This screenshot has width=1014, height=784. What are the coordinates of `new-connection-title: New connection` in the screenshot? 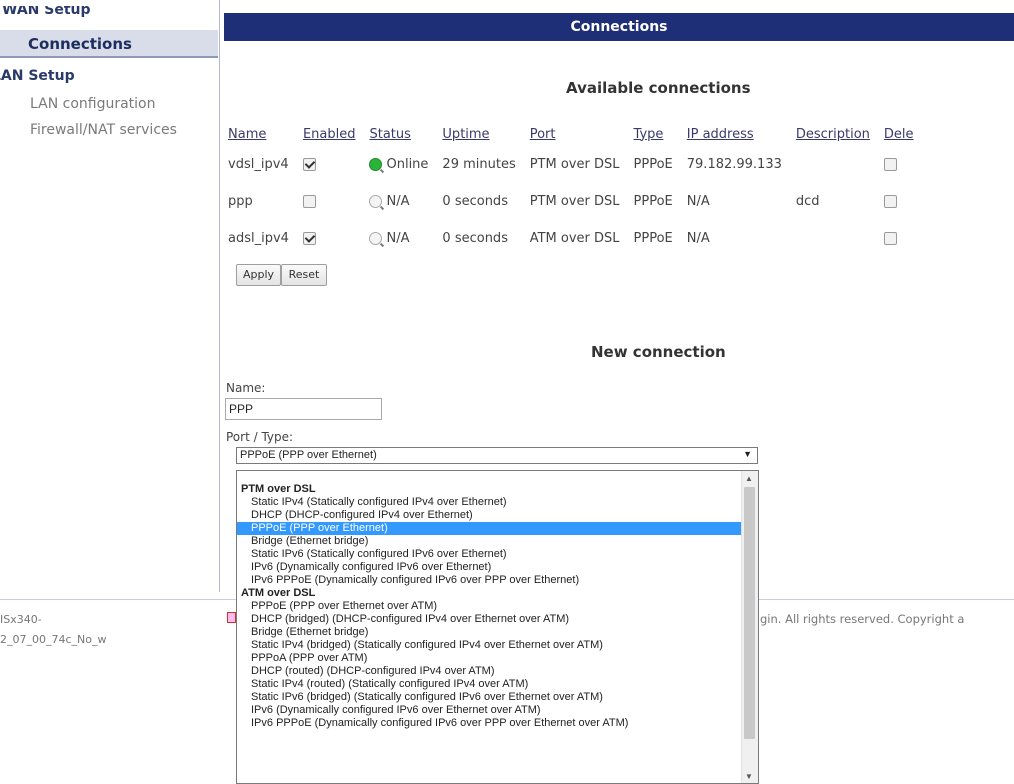 It's located at (658, 352).